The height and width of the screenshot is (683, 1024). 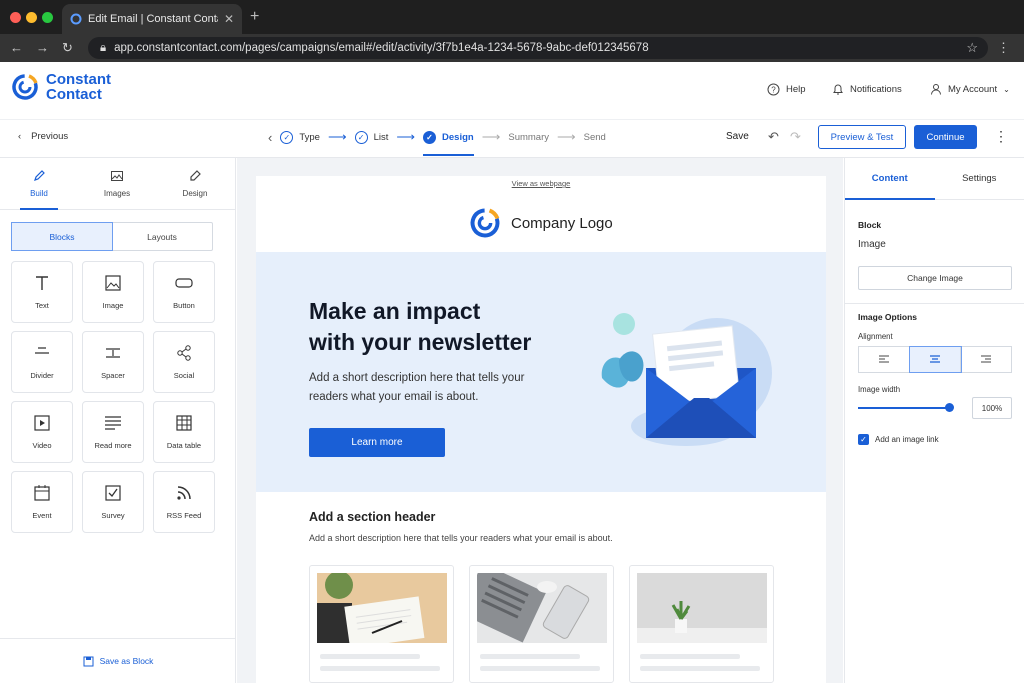 I want to click on button-icon, so click(x=184, y=283).